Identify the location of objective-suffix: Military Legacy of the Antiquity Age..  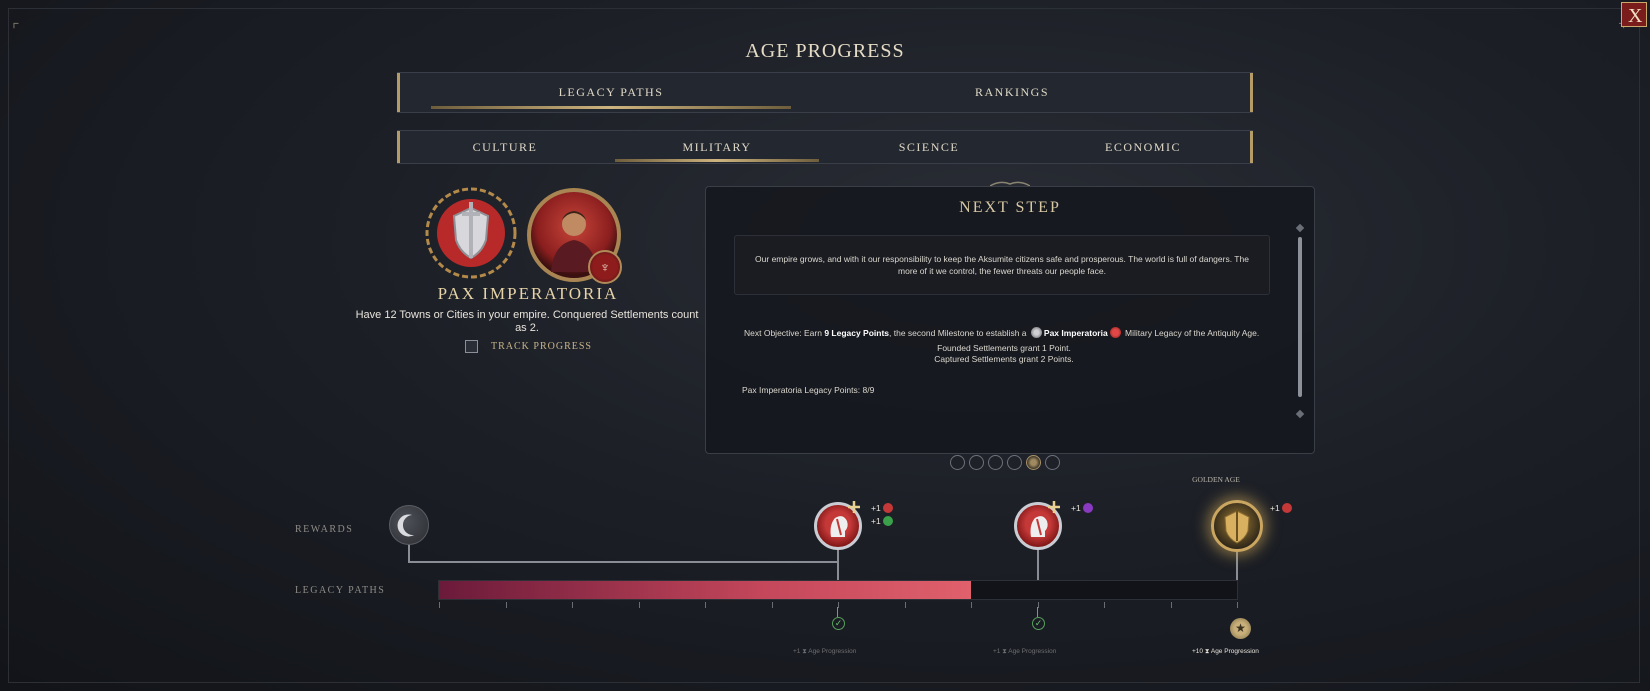
(1191, 333).